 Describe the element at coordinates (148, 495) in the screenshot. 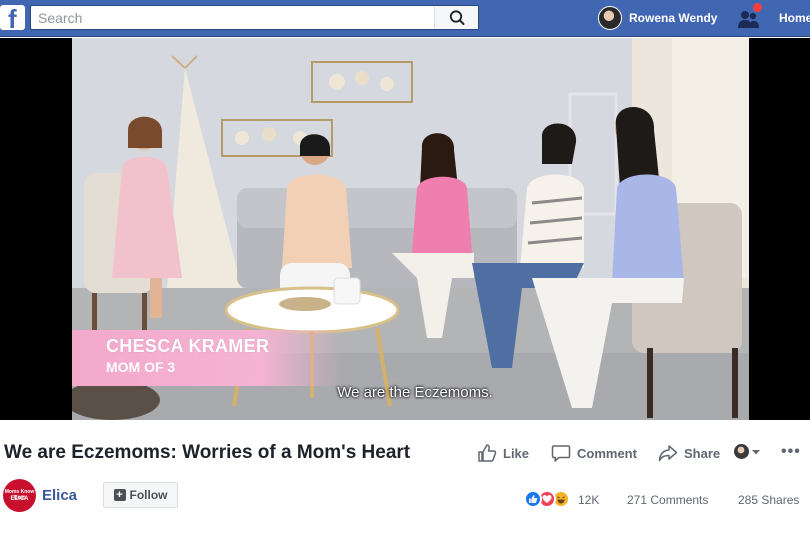

I see `follow-label: Follow` at that location.